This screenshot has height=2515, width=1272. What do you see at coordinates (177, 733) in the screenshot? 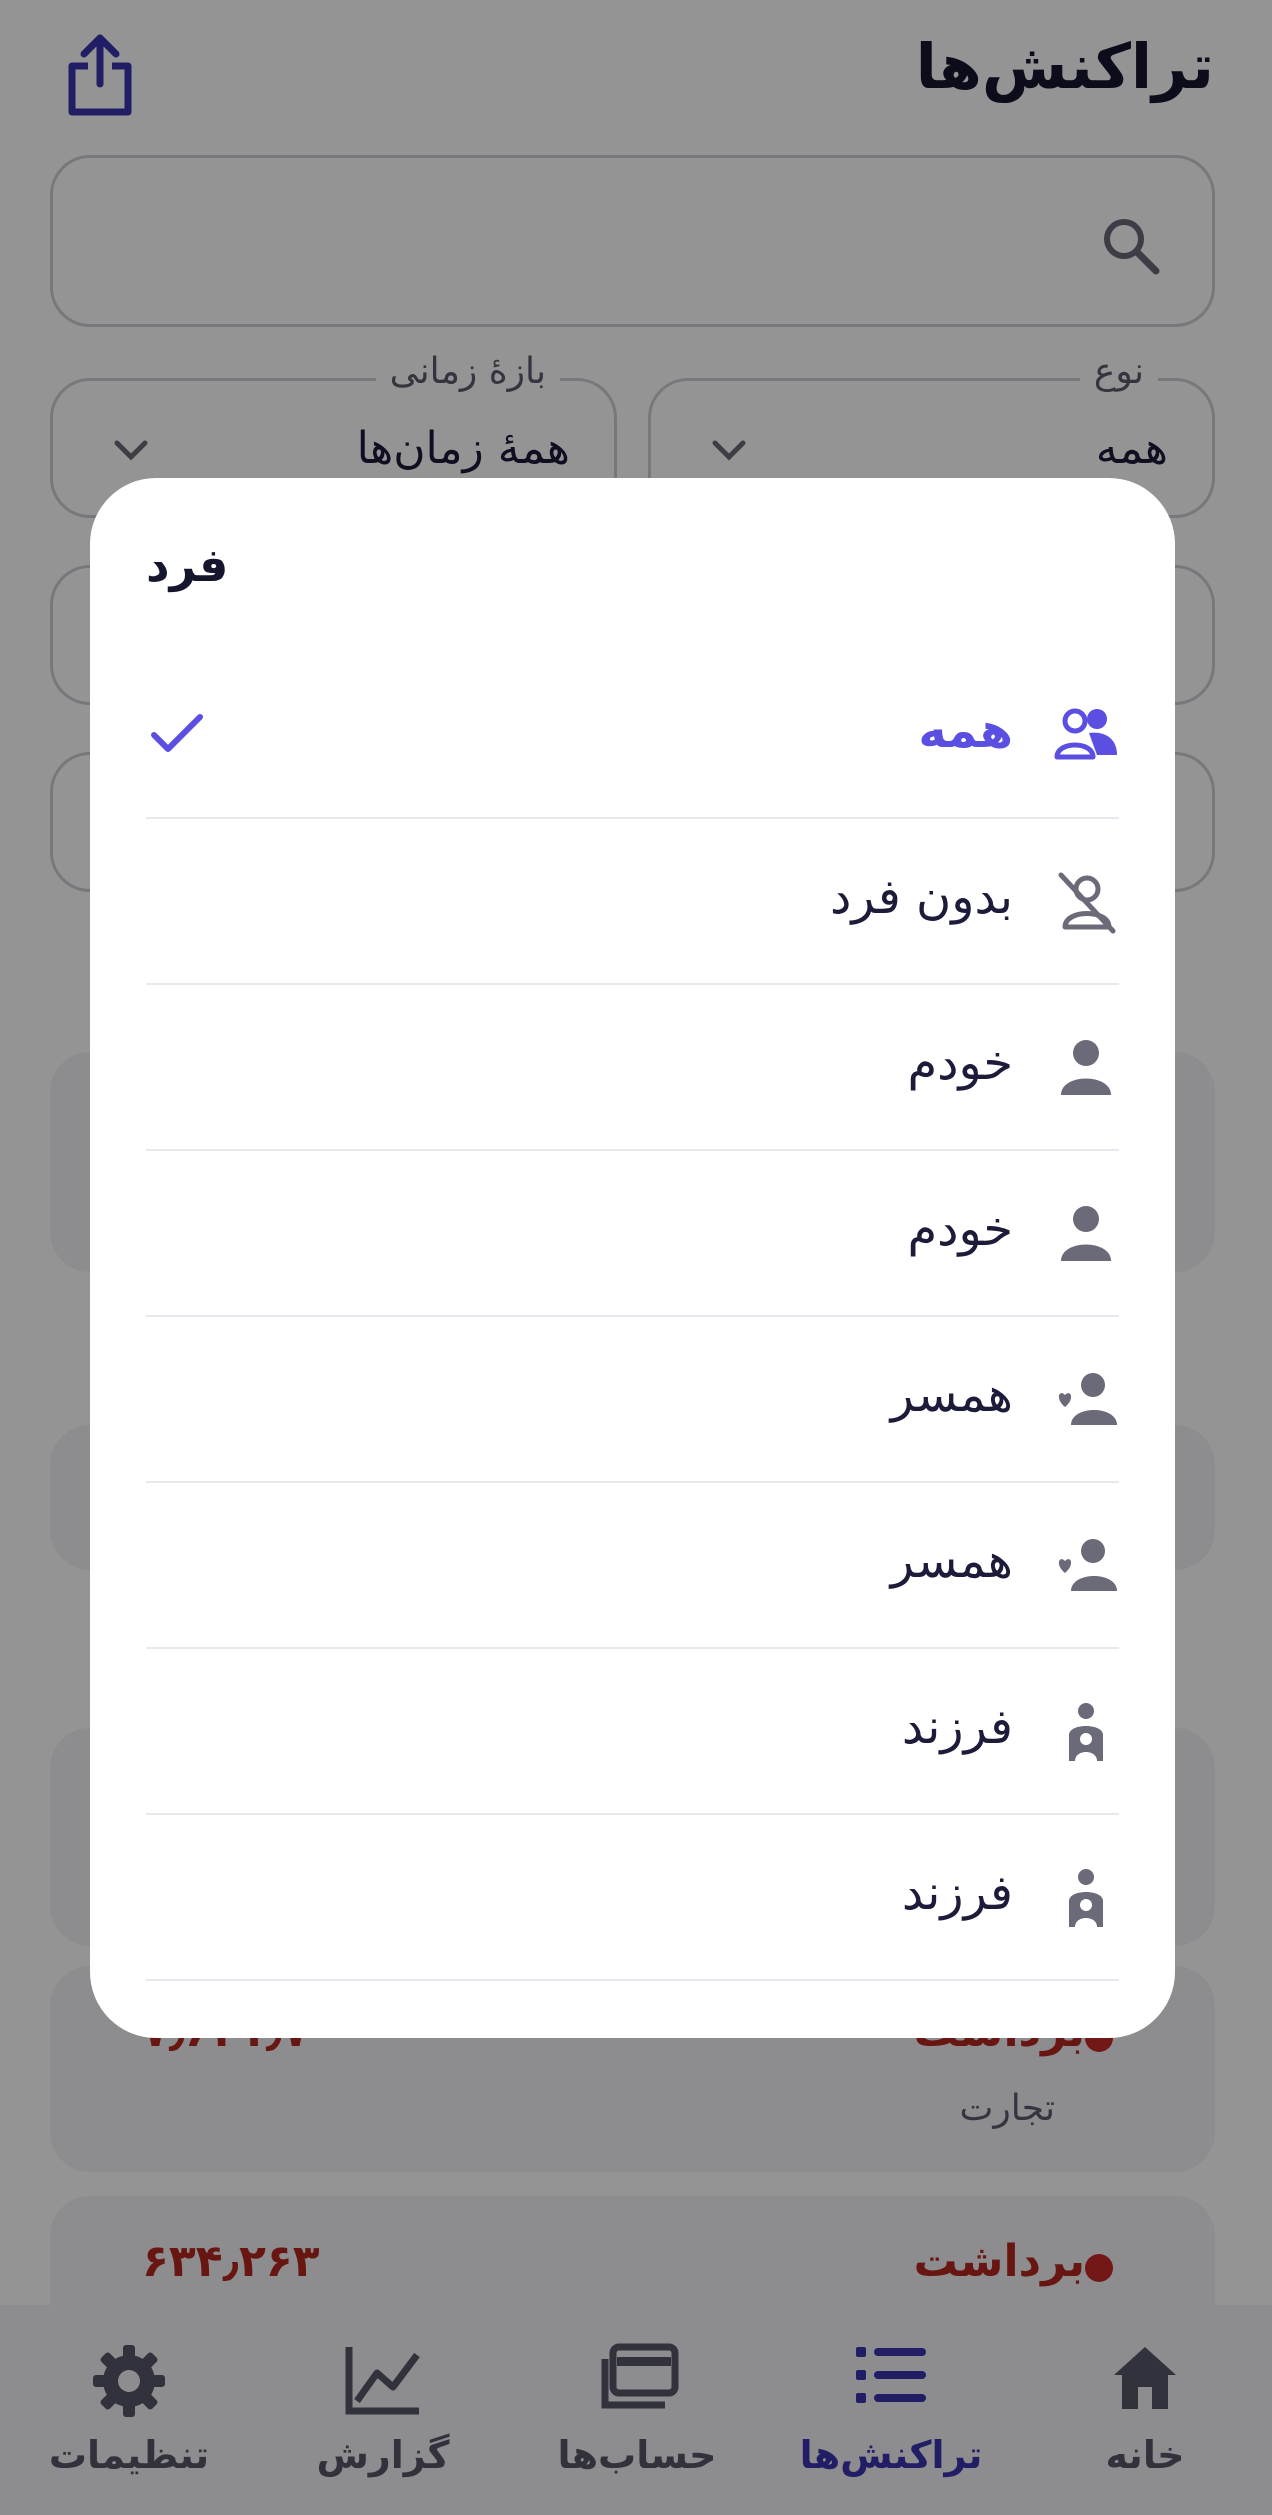
I see `check-icon` at bounding box center [177, 733].